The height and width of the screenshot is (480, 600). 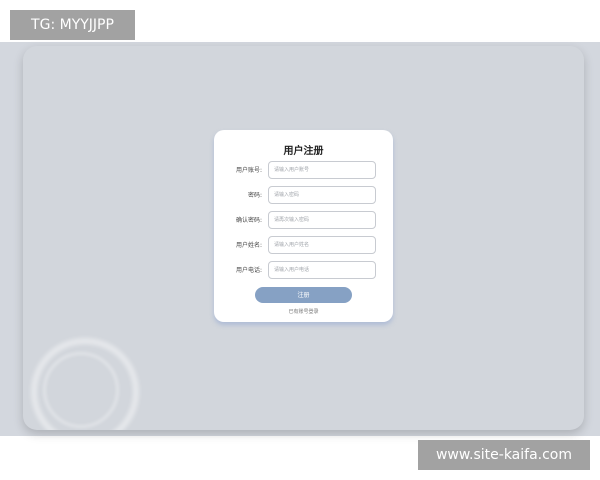 What do you see at coordinates (254, 195) in the screenshot?
I see `password-label: 密码:` at bounding box center [254, 195].